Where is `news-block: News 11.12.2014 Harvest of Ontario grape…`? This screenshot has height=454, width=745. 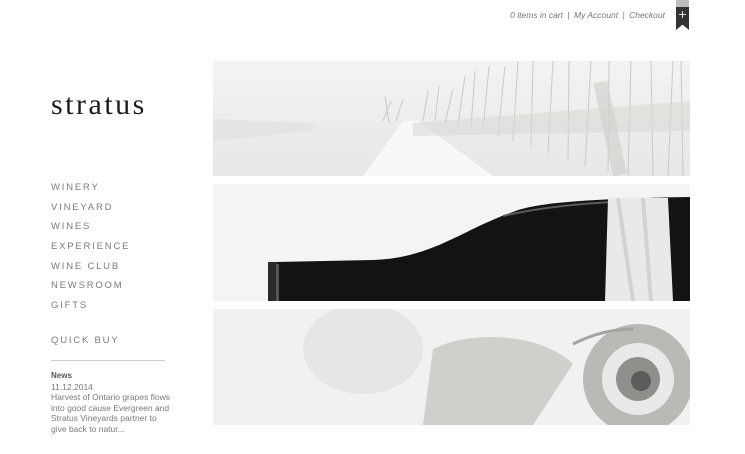
news-block: News 11.12.2014 Harvest of Ontario grape… is located at coordinates (113, 403).